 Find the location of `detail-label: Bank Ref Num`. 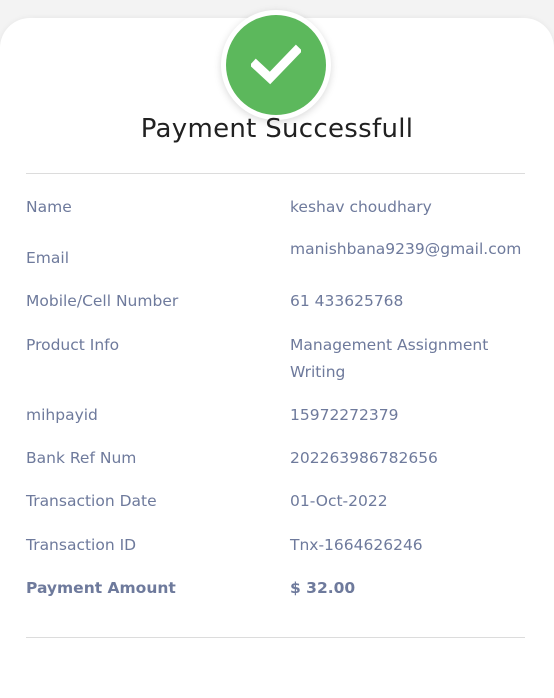

detail-label: Bank Ref Num is located at coordinates (81, 458).